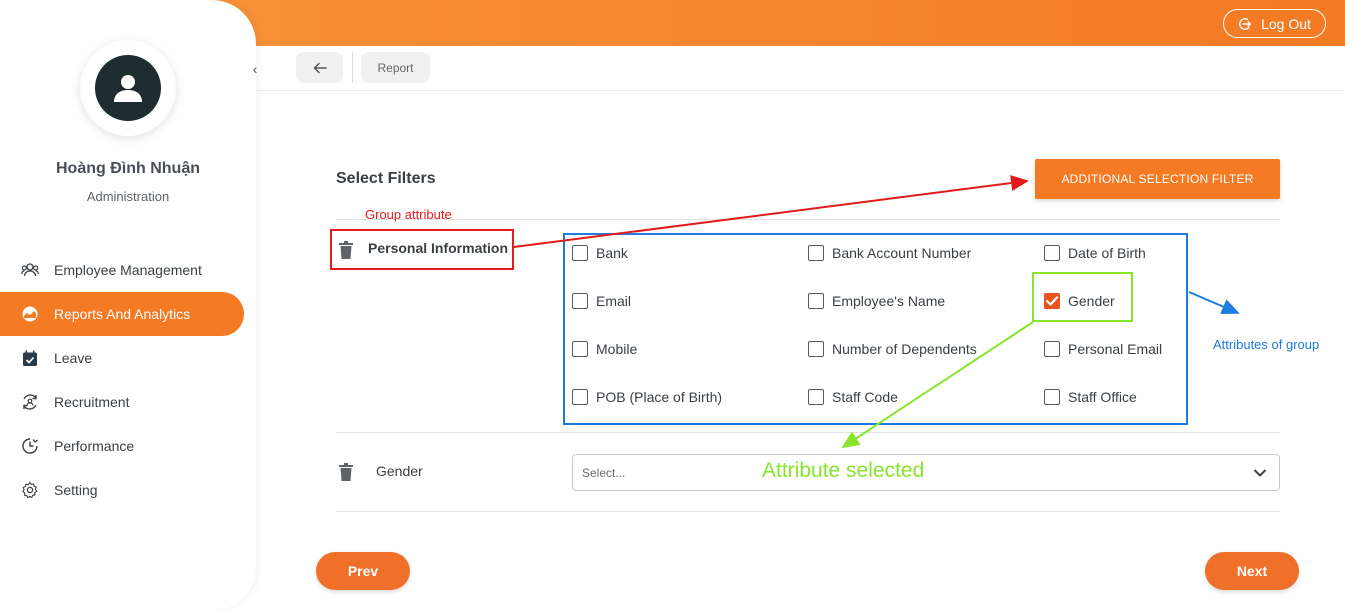  What do you see at coordinates (875, 329) in the screenshot?
I see `annotation-attributes-box` at bounding box center [875, 329].